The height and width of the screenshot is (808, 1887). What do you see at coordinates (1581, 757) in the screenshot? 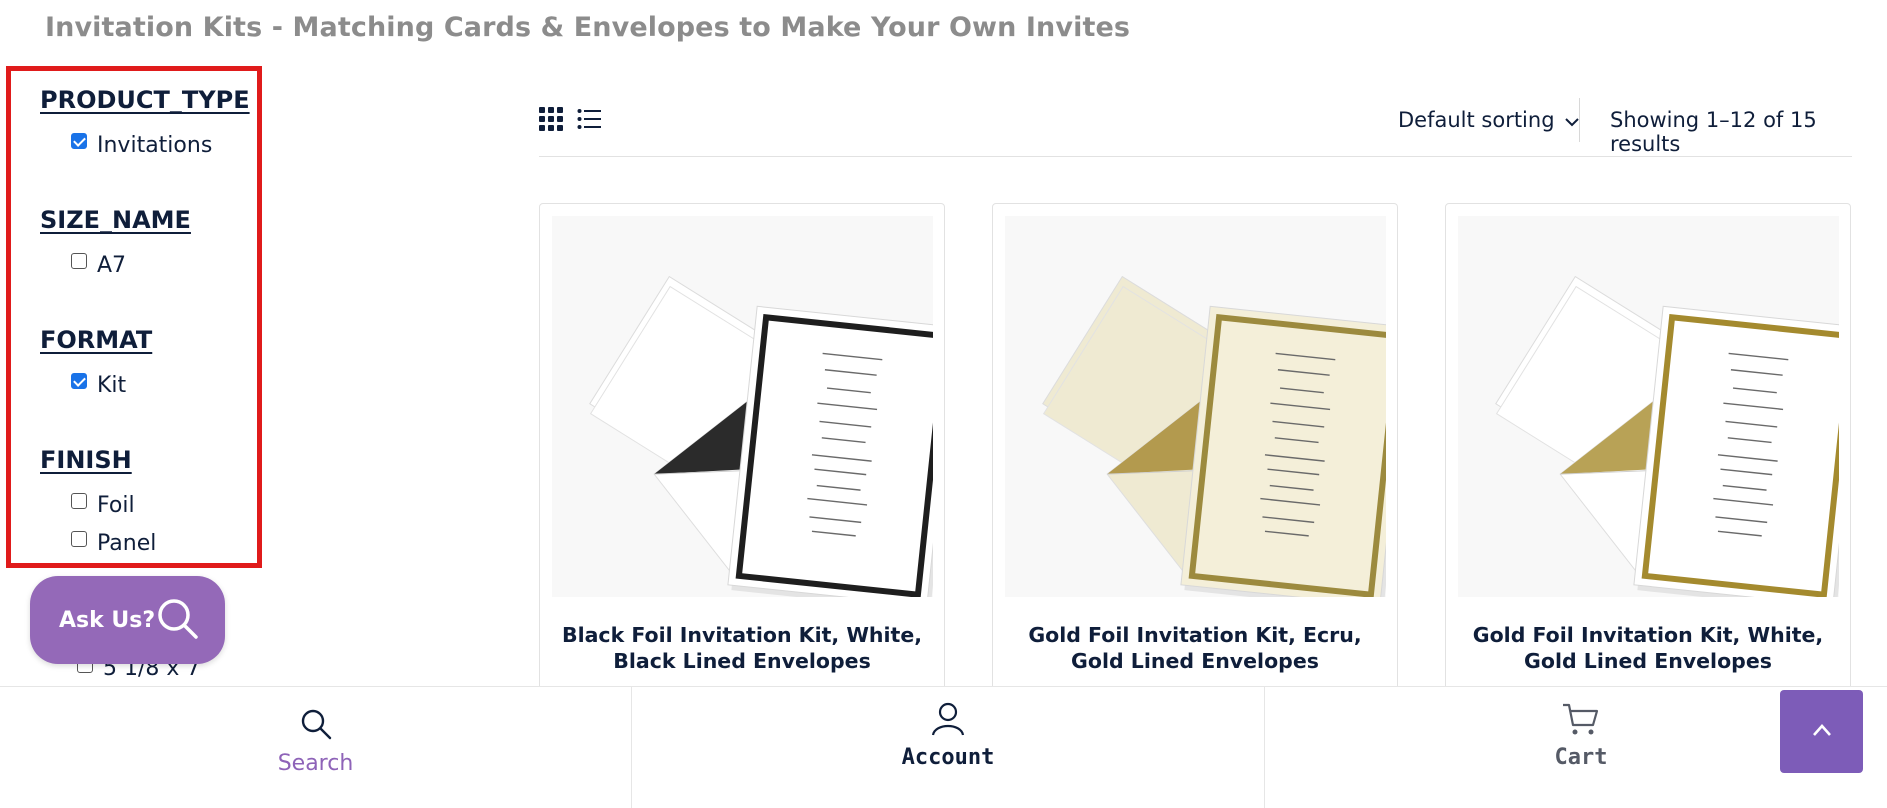
I see `bottom-nav-label: Cart` at bounding box center [1581, 757].